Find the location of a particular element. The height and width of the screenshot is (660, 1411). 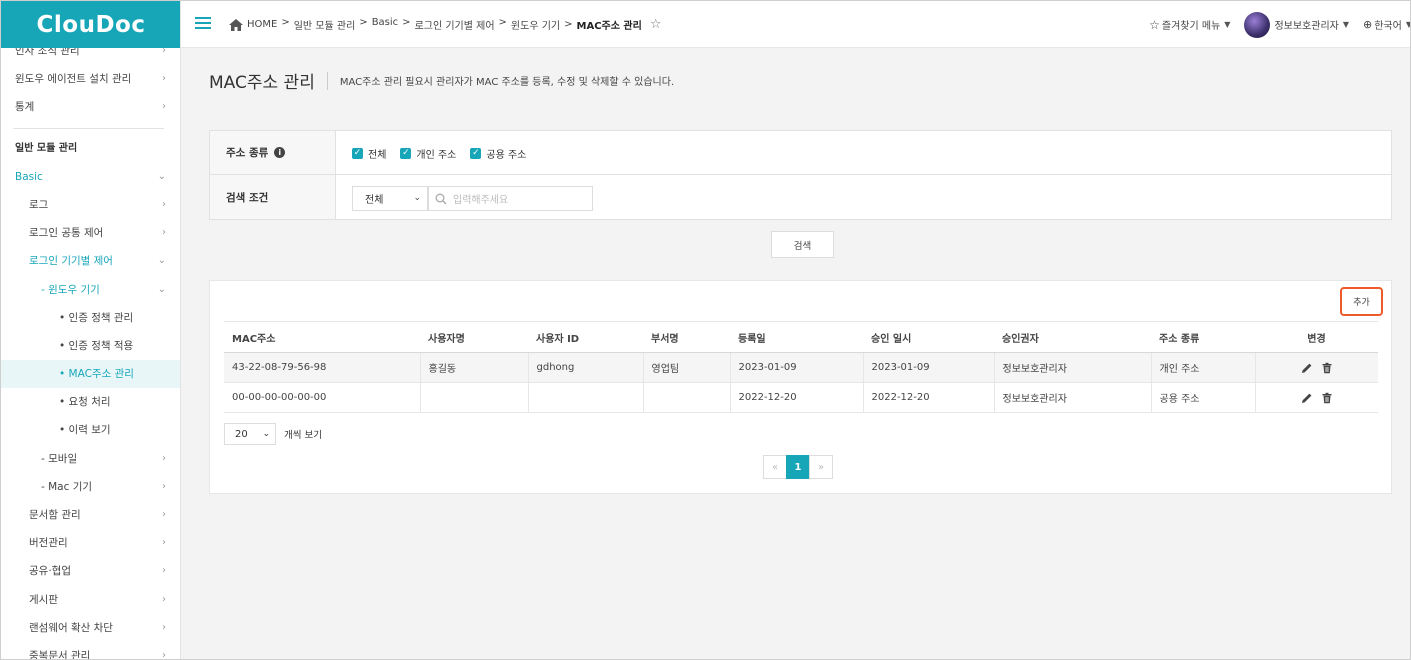

sidebar-item: 랜섬웨어 확산 차단 › is located at coordinates (90, 628).